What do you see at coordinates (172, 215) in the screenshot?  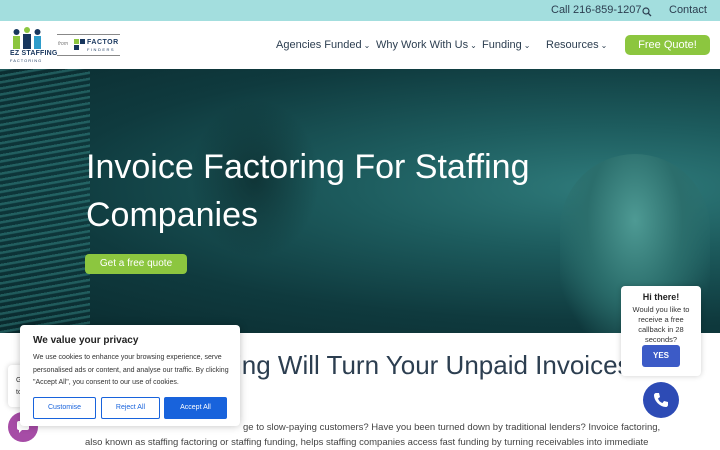 I see `hero-title-line2: Companies` at bounding box center [172, 215].